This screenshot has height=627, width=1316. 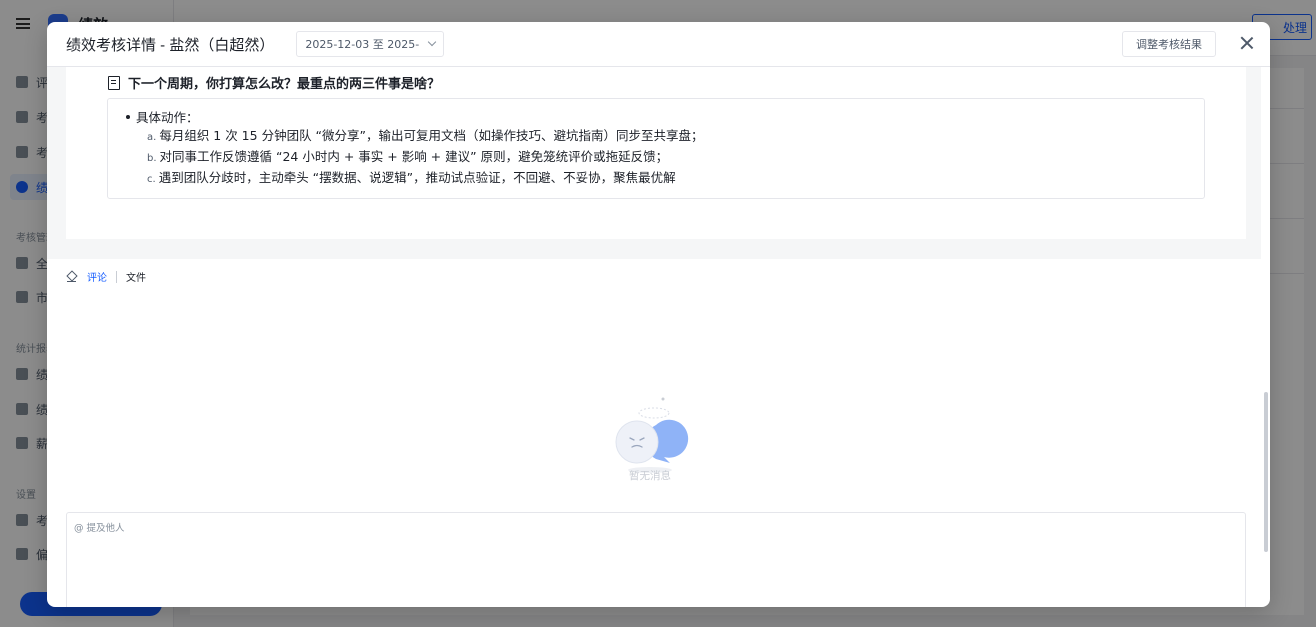 I want to click on answer-heading: 具体动作：, so click(x=665, y=116).